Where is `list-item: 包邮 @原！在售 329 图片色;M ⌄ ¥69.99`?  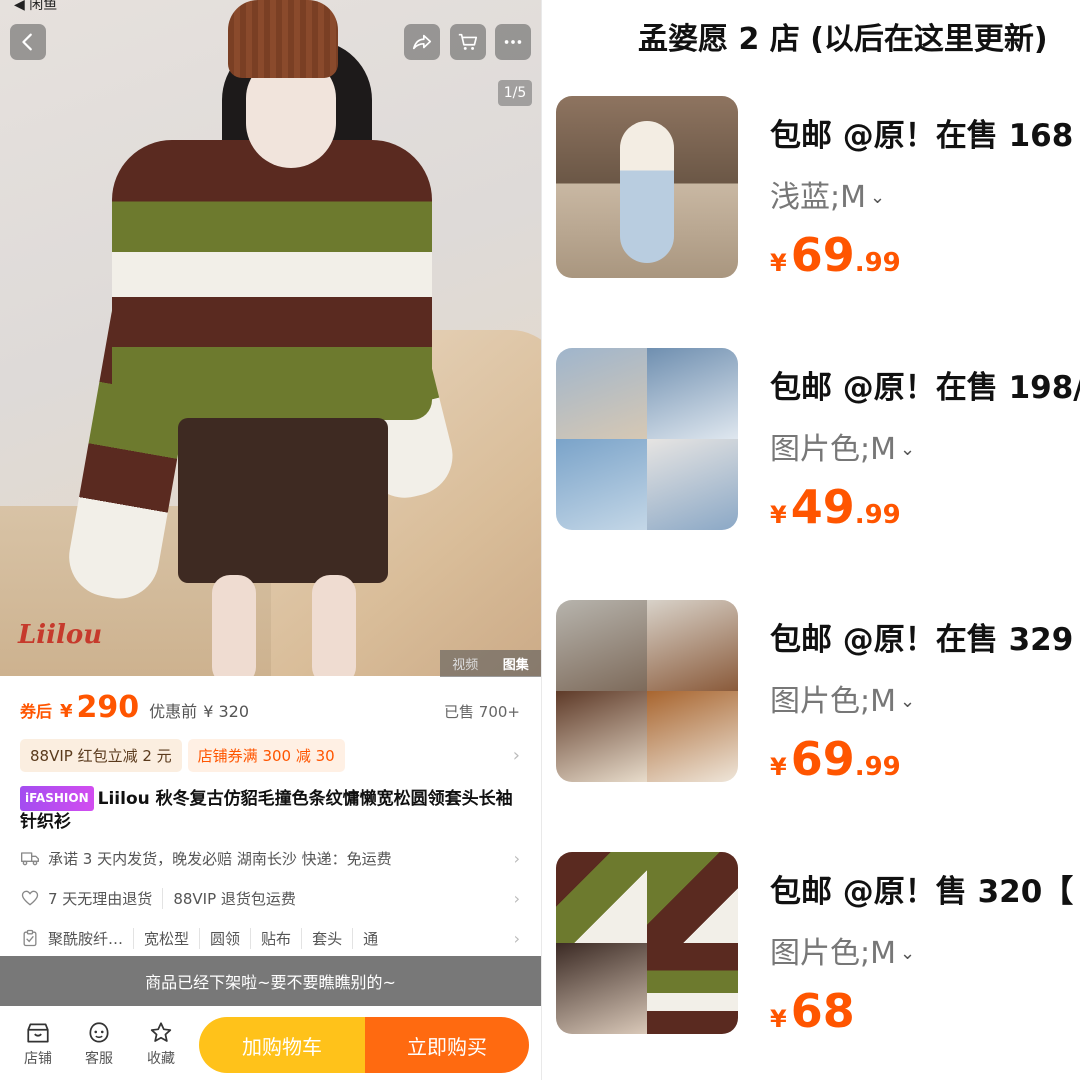
list-item: 包邮 @原！在售 329 图片色;M ⌄ ¥69.99 is located at coordinates (818, 693).